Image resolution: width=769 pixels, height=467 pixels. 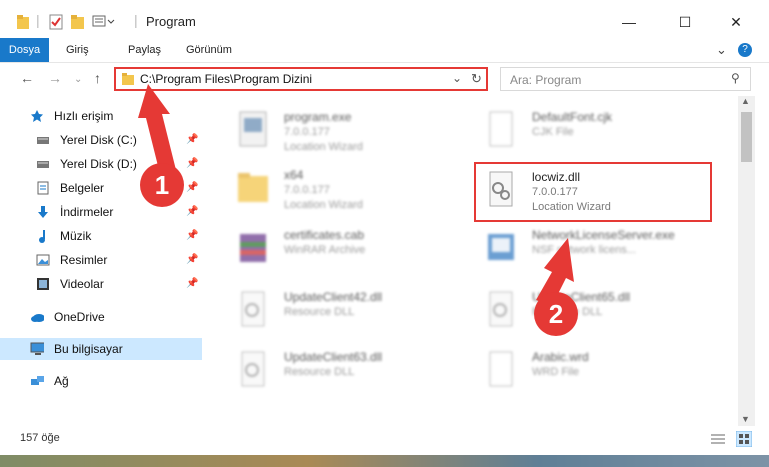 I want to click on desktop-background, so click(x=384, y=461).